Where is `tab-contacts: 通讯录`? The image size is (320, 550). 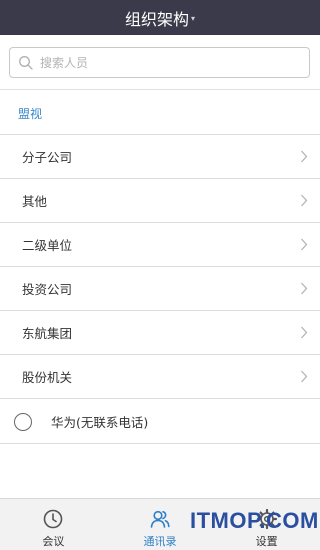
tab-contacts: 通讯录 is located at coordinates (160, 524).